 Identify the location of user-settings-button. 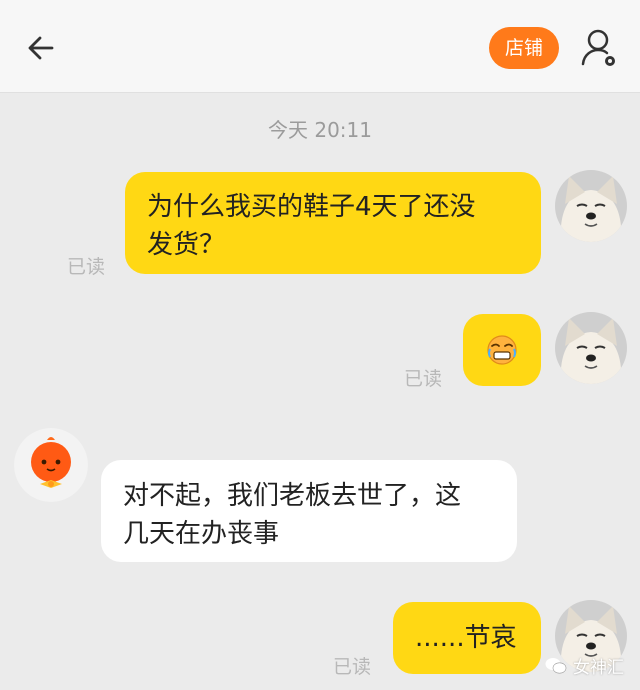
(600, 48).